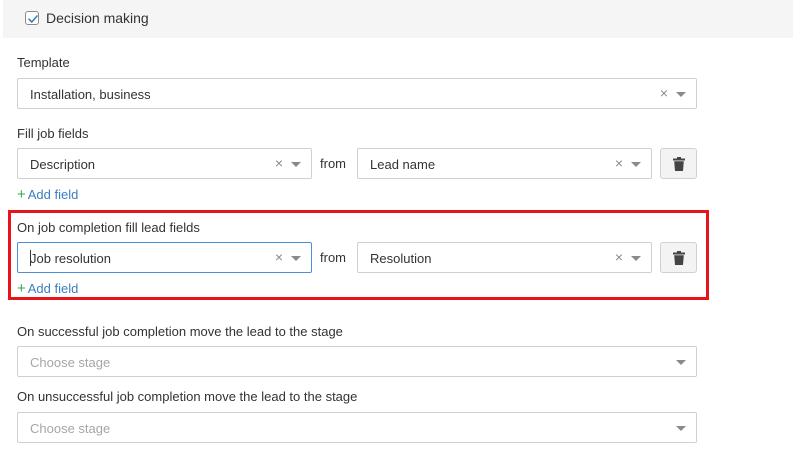 The width and height of the screenshot is (793, 461). I want to click on fail-stage-select: Choose stage, so click(357, 427).